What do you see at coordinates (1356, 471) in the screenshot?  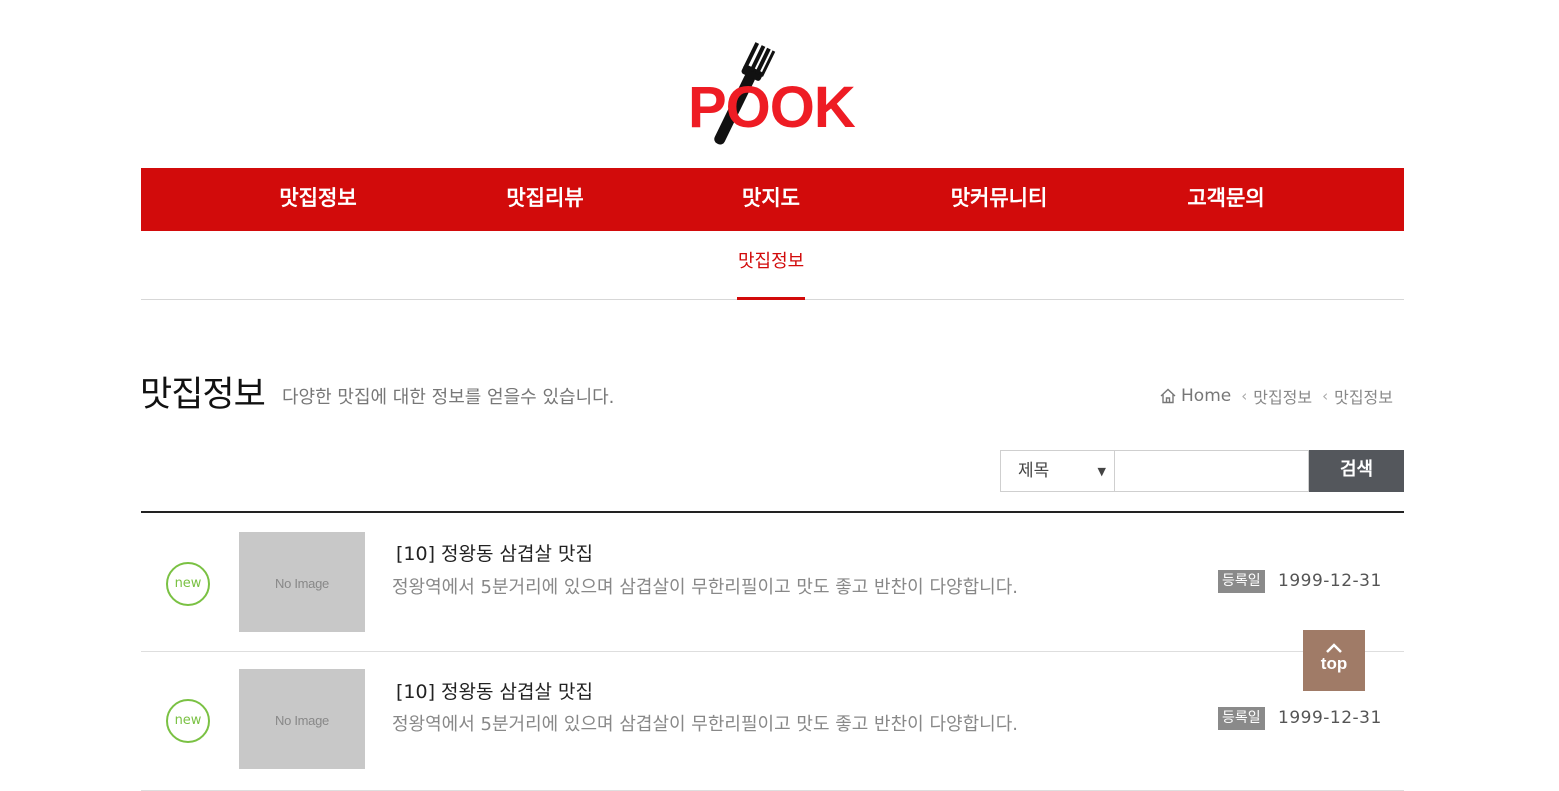 I see `search-button: 검색` at bounding box center [1356, 471].